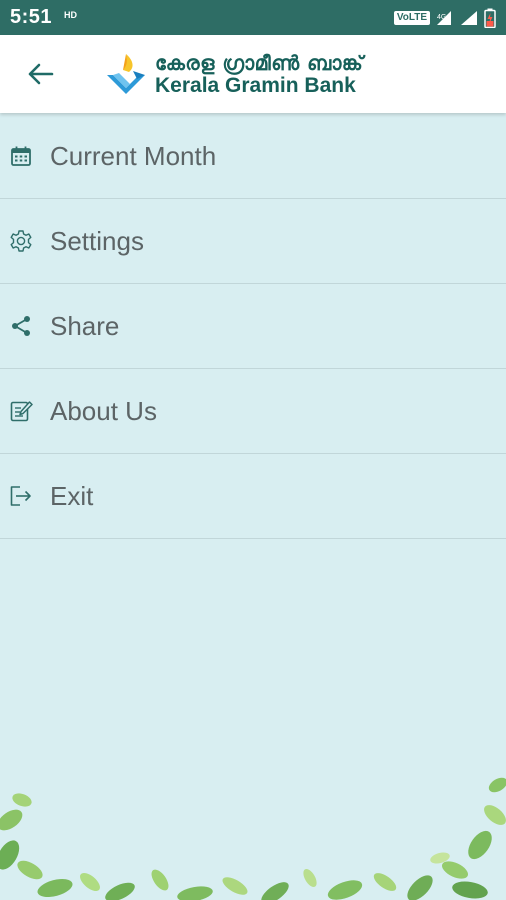  I want to click on calendar-icon, so click(21, 156).